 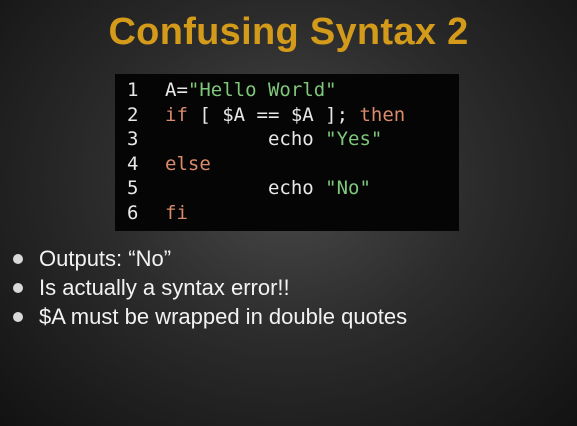 I want to click on line-number: 1, so click(x=133, y=90).